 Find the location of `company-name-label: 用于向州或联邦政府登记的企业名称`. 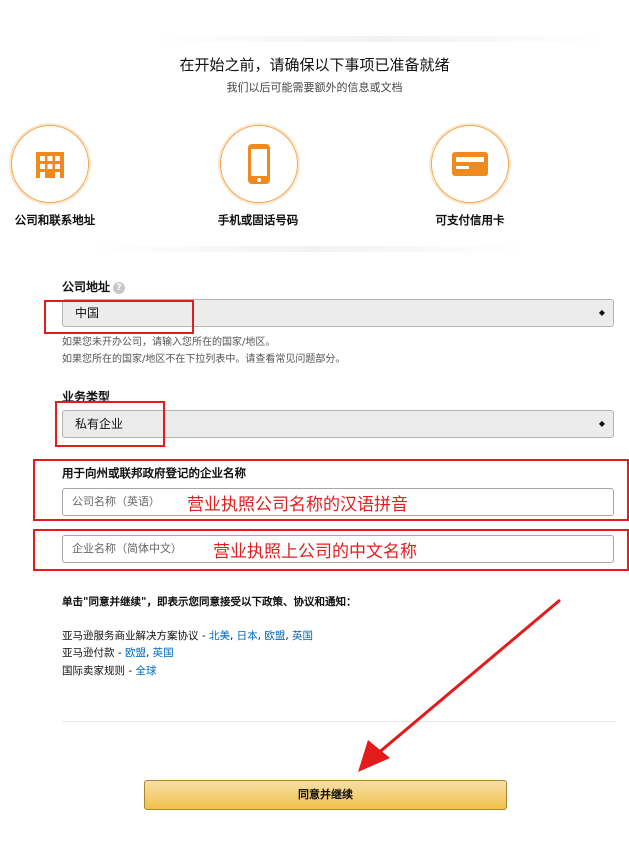

company-name-label: 用于向州或联邦政府登记的企业名称 is located at coordinates (154, 473).